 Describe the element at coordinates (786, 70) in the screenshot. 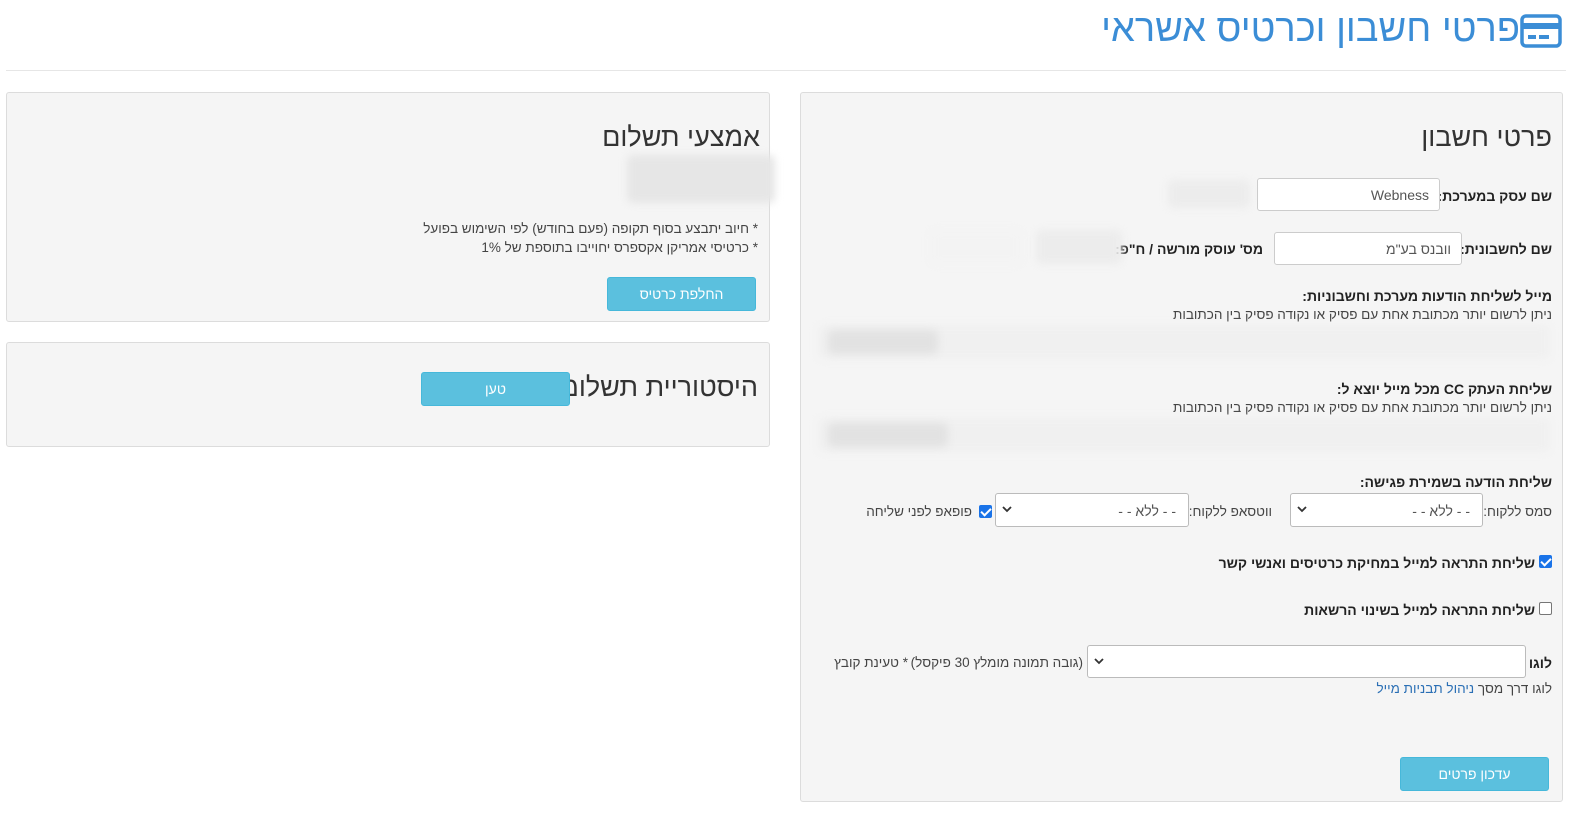

I see `header-divider` at that location.